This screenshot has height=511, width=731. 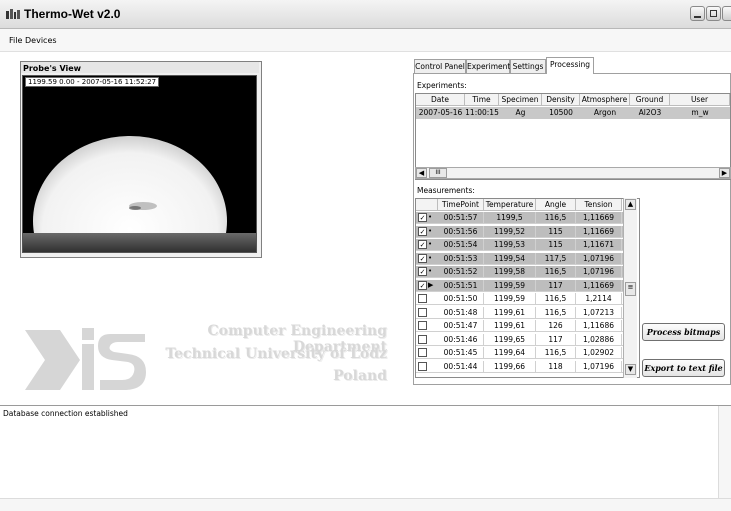 I want to click on process-bitmaps-button: Process bitmaps, so click(x=683, y=332).